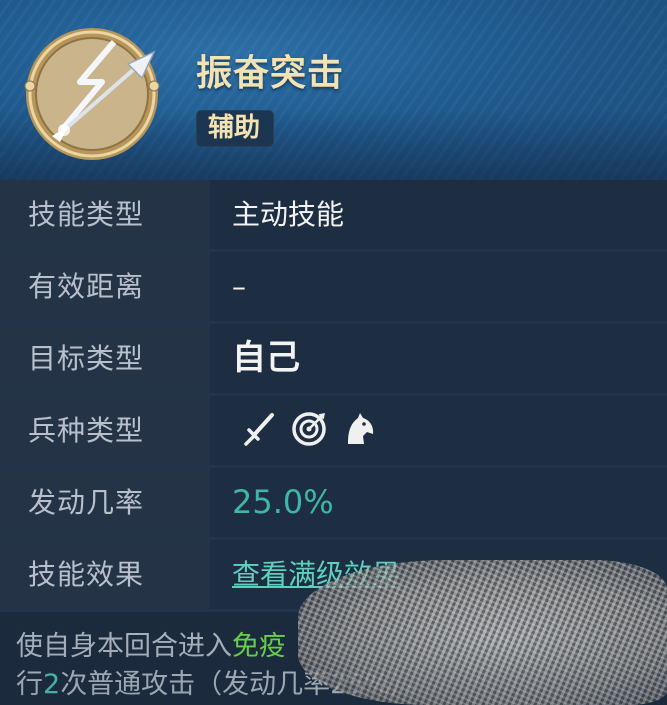 This screenshot has width=667, height=705. What do you see at coordinates (333, 288) in the screenshot?
I see `row-effective-range: 有效距离 –` at bounding box center [333, 288].